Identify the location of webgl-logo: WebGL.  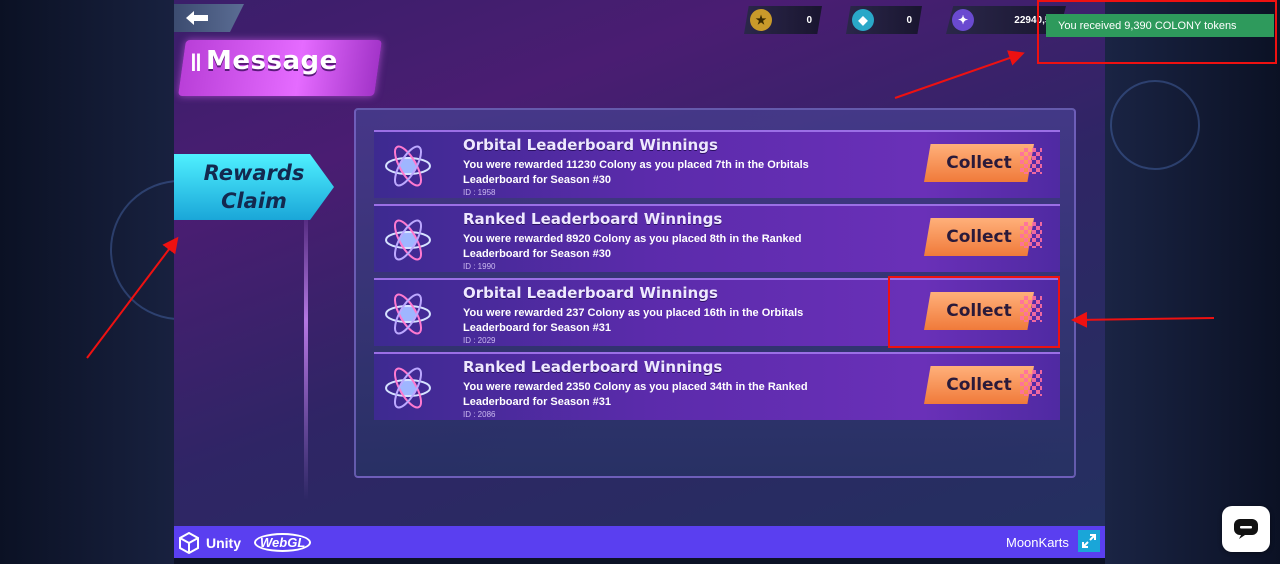
(283, 542).